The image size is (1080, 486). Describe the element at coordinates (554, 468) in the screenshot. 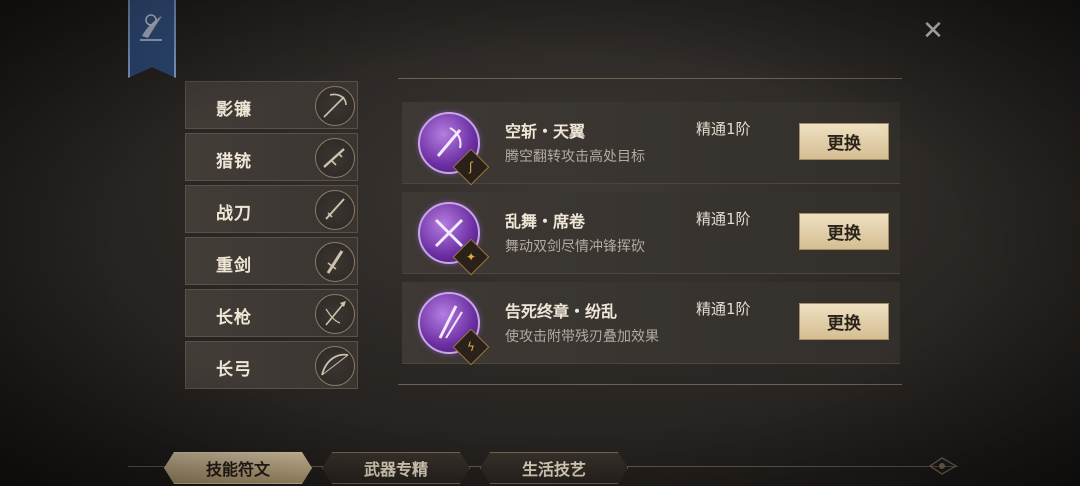

I see `tab-life-skills: 生活技艺` at that location.